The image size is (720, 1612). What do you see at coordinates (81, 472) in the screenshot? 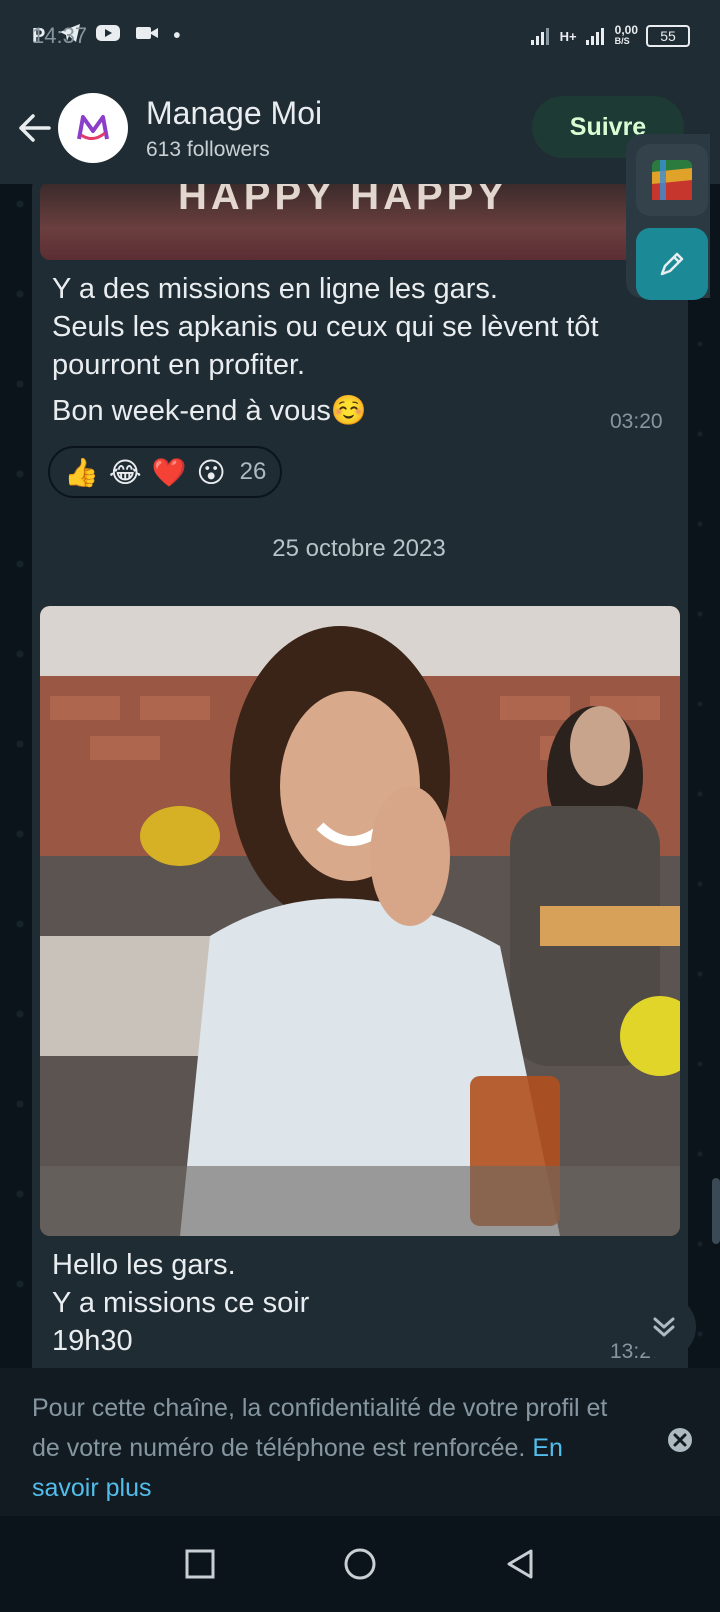
I see `reaction-emoji: 👍` at bounding box center [81, 472].